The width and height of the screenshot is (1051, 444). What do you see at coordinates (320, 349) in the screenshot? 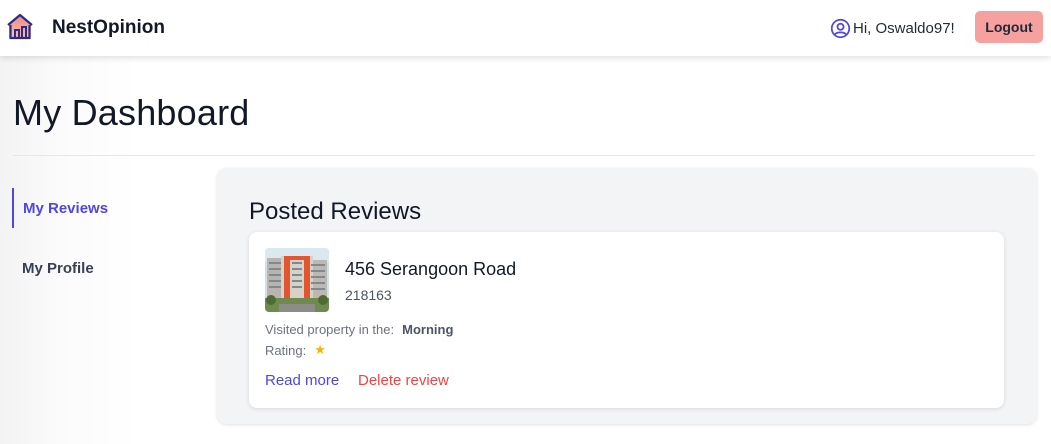
I see `star-icon: ★` at bounding box center [320, 349].